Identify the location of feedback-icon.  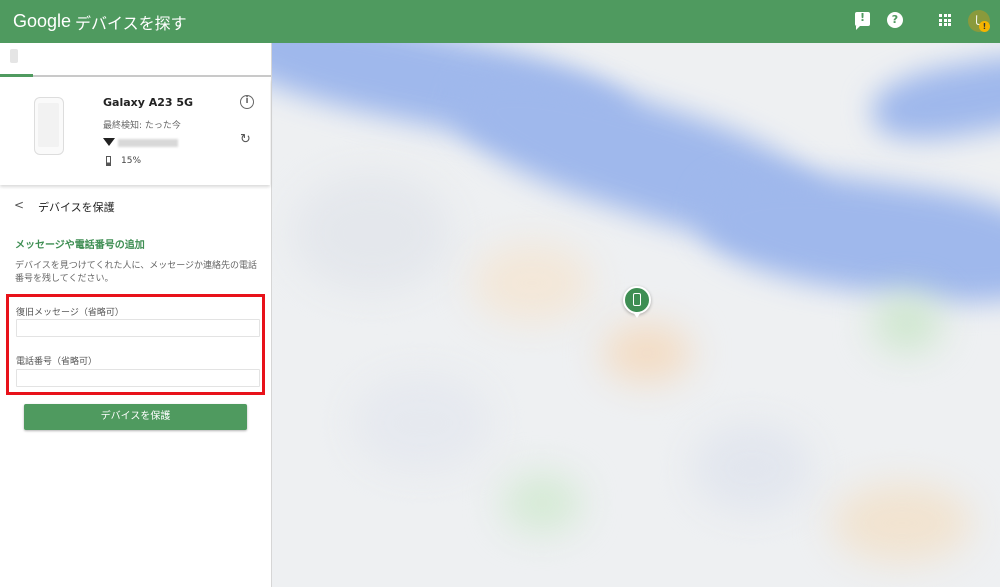
(862, 20).